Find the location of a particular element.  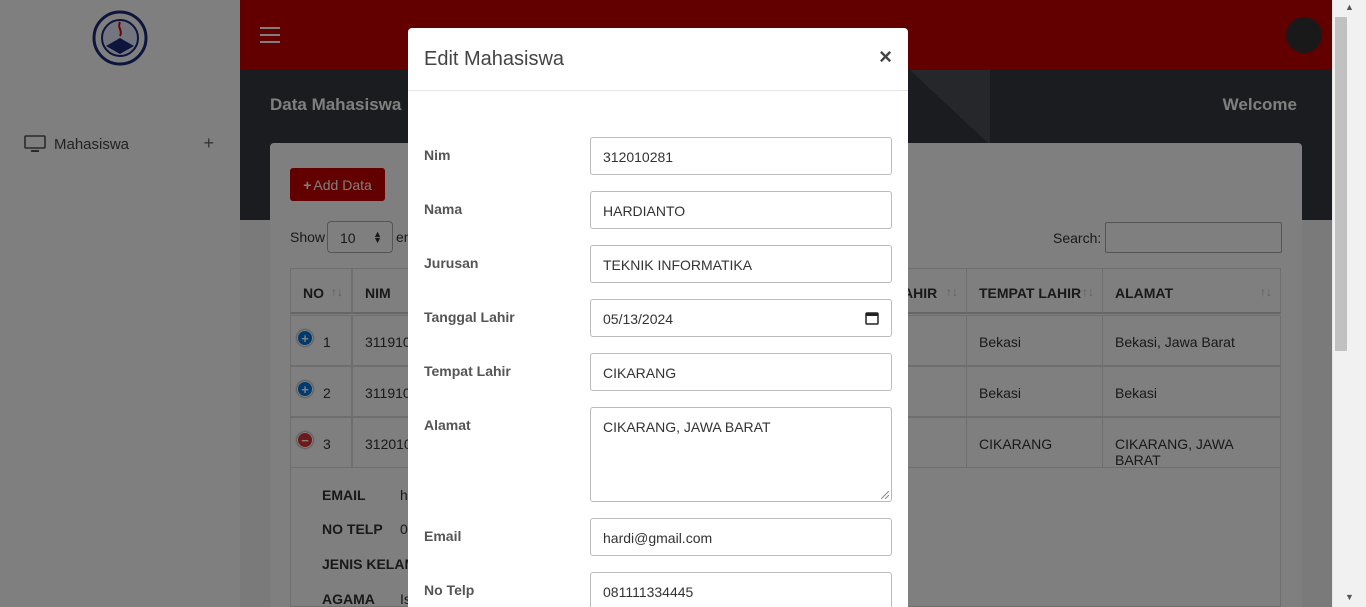

label-tempat-lahir: Tempat Lahir is located at coordinates (467, 371).